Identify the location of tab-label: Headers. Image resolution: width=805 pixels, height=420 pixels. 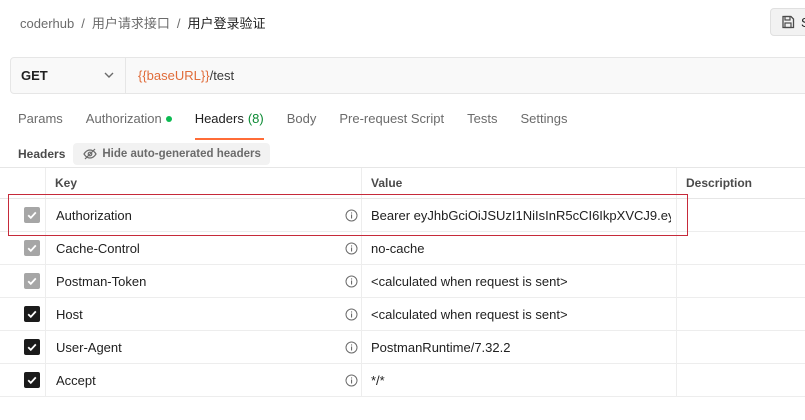
(219, 118).